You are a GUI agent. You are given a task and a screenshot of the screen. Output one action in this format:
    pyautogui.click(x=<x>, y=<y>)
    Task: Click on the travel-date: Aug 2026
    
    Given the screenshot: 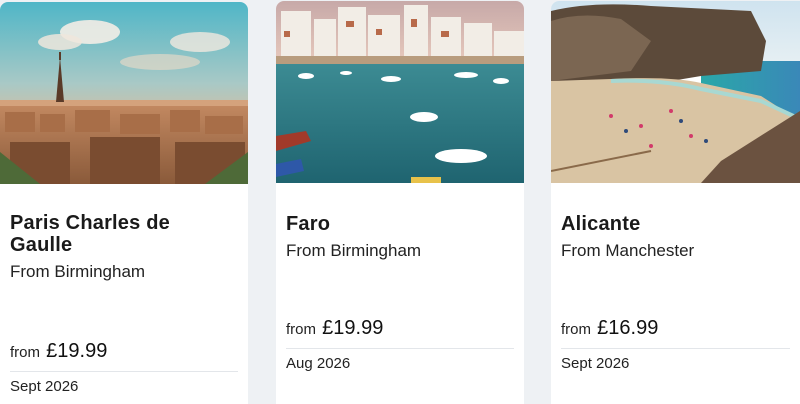 What is the action you would take?
    pyautogui.click(x=318, y=363)
    